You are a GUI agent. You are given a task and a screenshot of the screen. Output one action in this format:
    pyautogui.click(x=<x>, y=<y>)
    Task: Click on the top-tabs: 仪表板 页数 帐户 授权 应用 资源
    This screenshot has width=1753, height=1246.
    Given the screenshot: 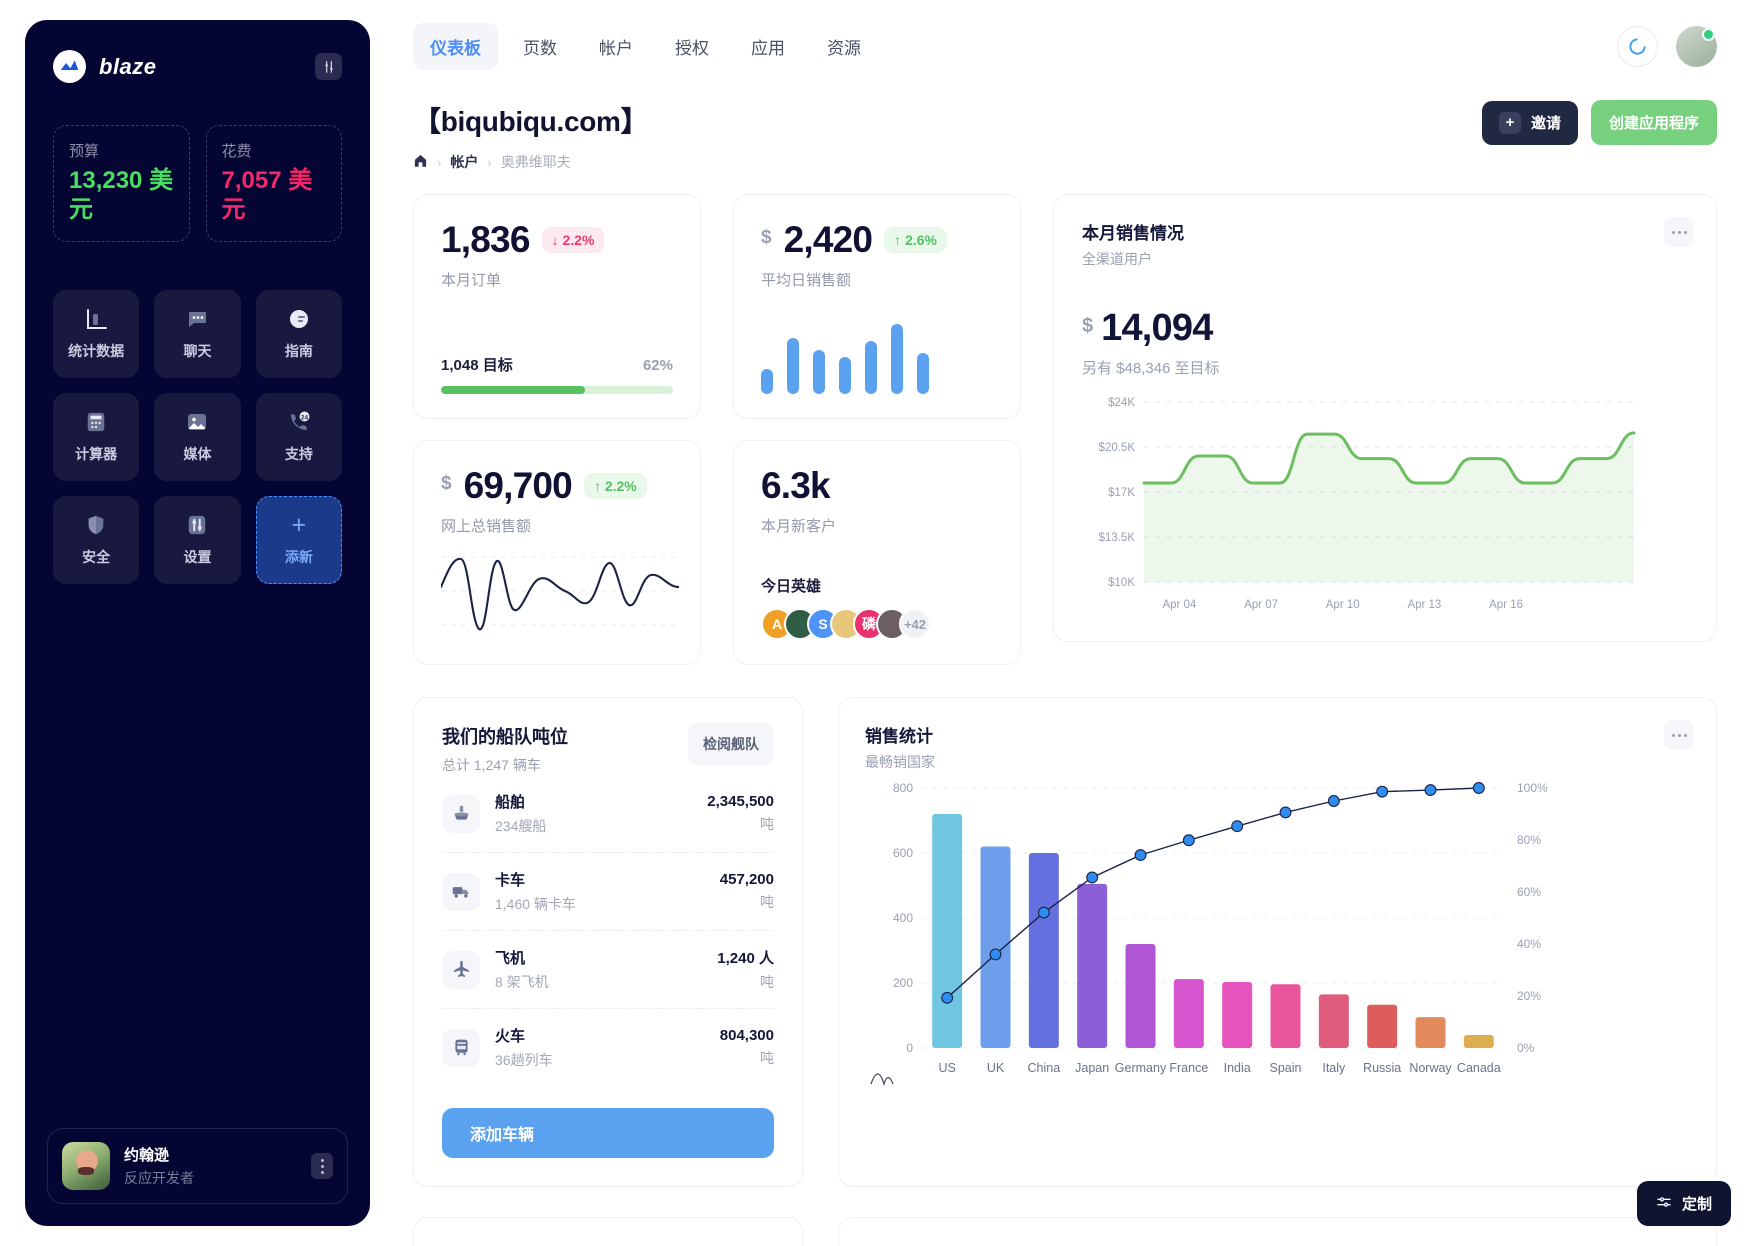 What is the action you would take?
    pyautogui.click(x=645, y=46)
    